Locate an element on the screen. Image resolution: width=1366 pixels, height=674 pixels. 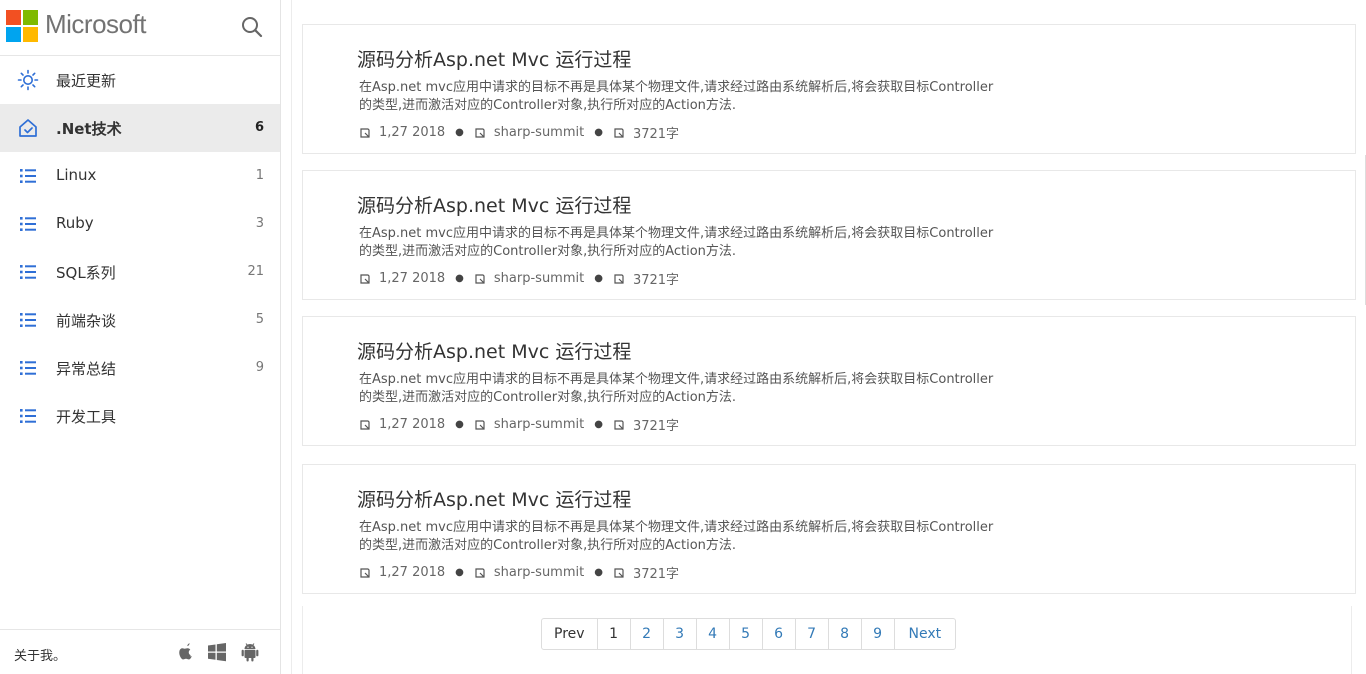
next-page-button: Next is located at coordinates (925, 634).